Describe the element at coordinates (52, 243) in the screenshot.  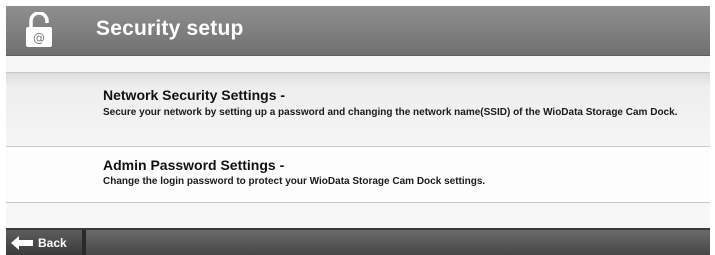
I see `back-label: Back` at that location.